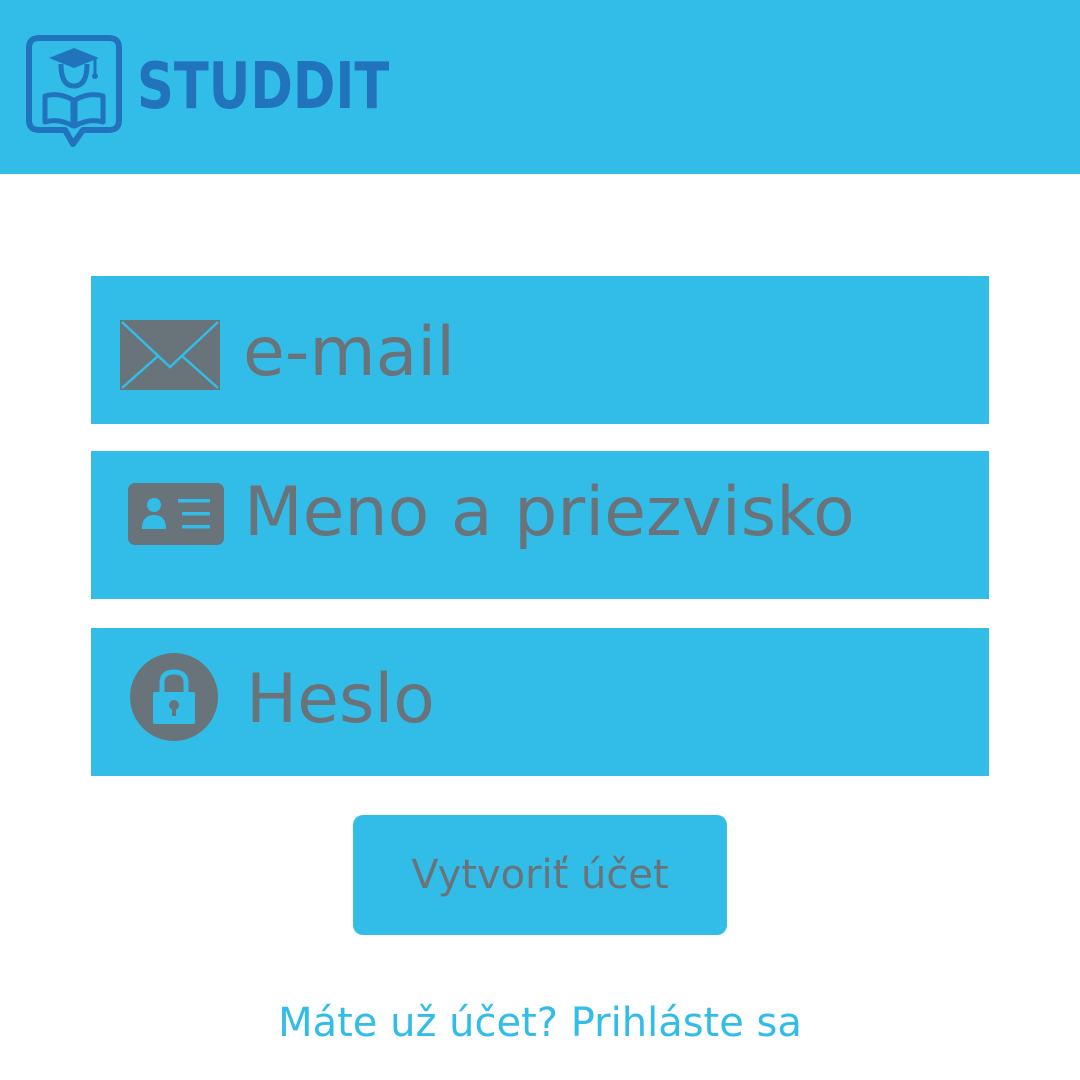 This screenshot has width=1080, height=1080. I want to click on envelope-icon, so click(170, 355).